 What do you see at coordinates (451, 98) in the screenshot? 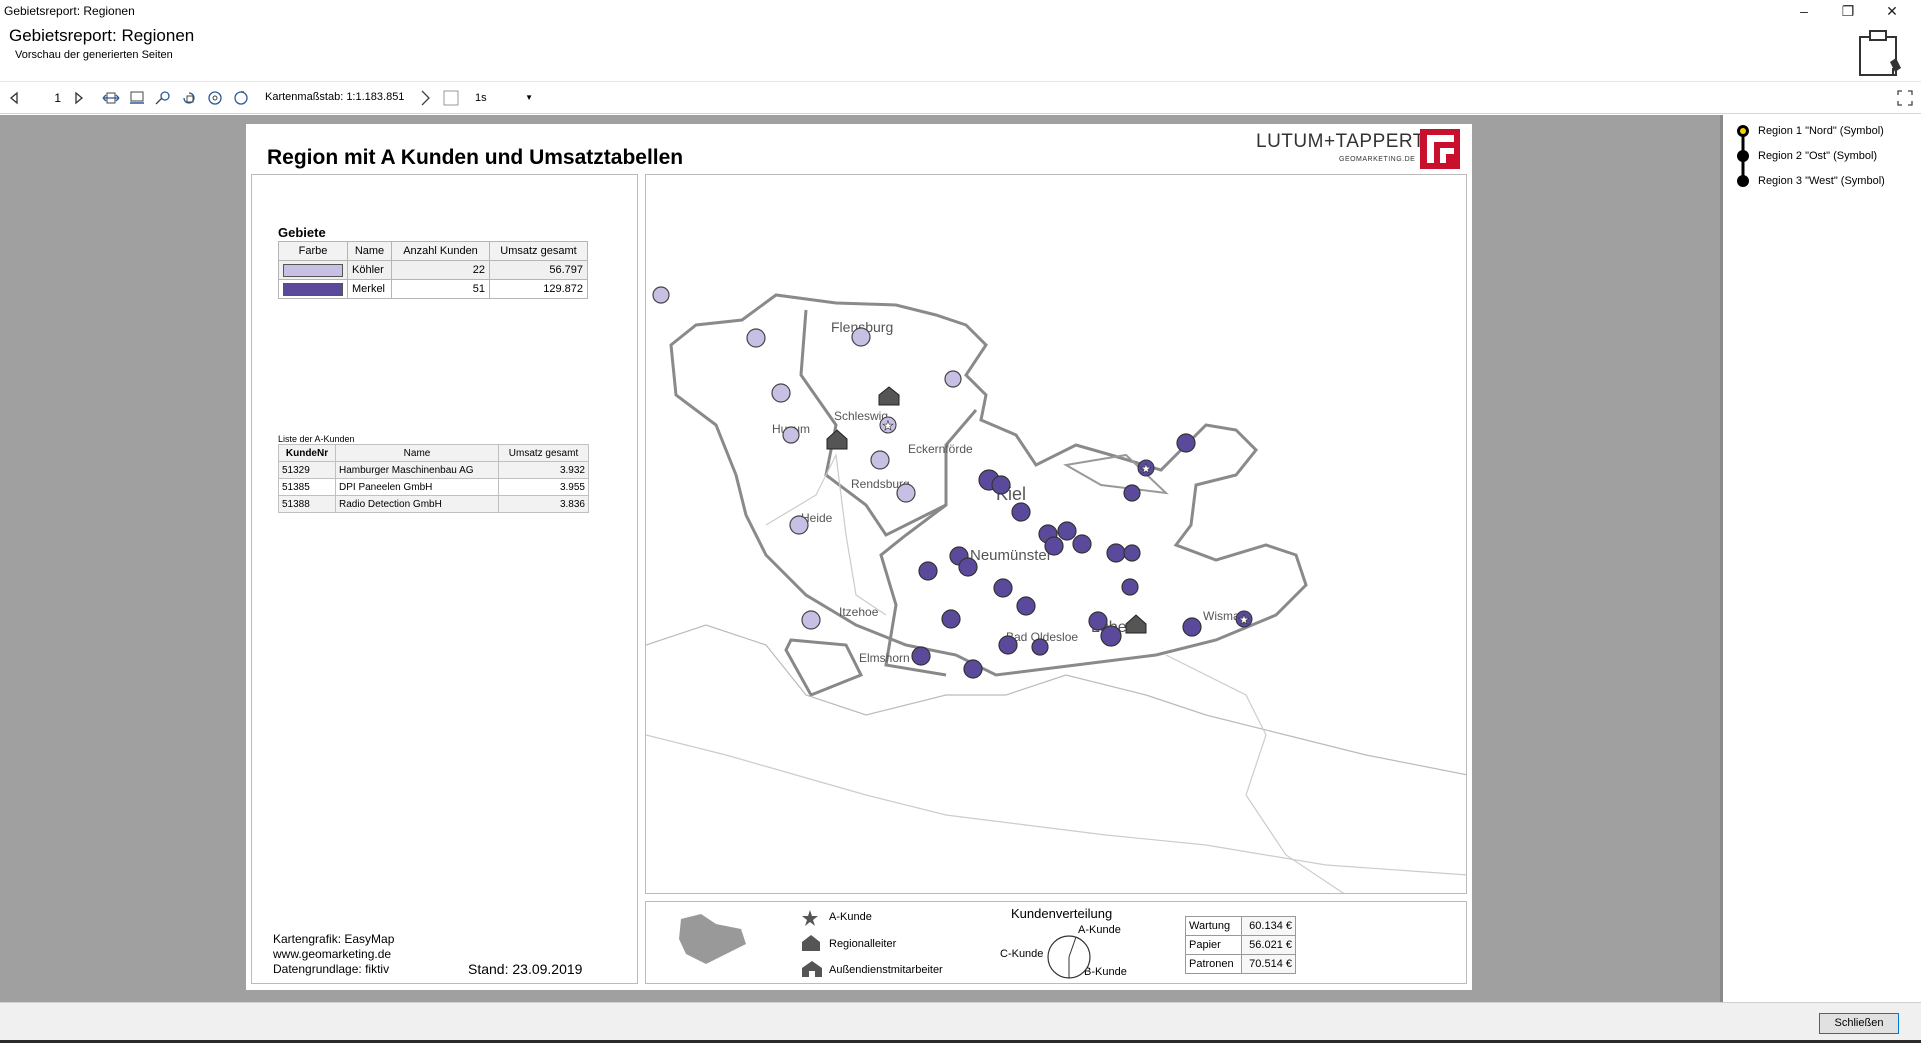
I see `stop-icon` at bounding box center [451, 98].